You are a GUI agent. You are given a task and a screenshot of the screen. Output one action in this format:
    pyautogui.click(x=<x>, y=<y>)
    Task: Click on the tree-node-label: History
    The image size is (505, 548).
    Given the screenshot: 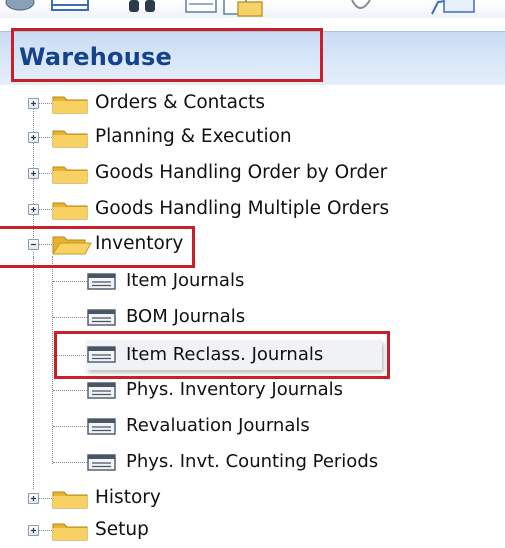 What is the action you would take?
    pyautogui.click(x=128, y=497)
    